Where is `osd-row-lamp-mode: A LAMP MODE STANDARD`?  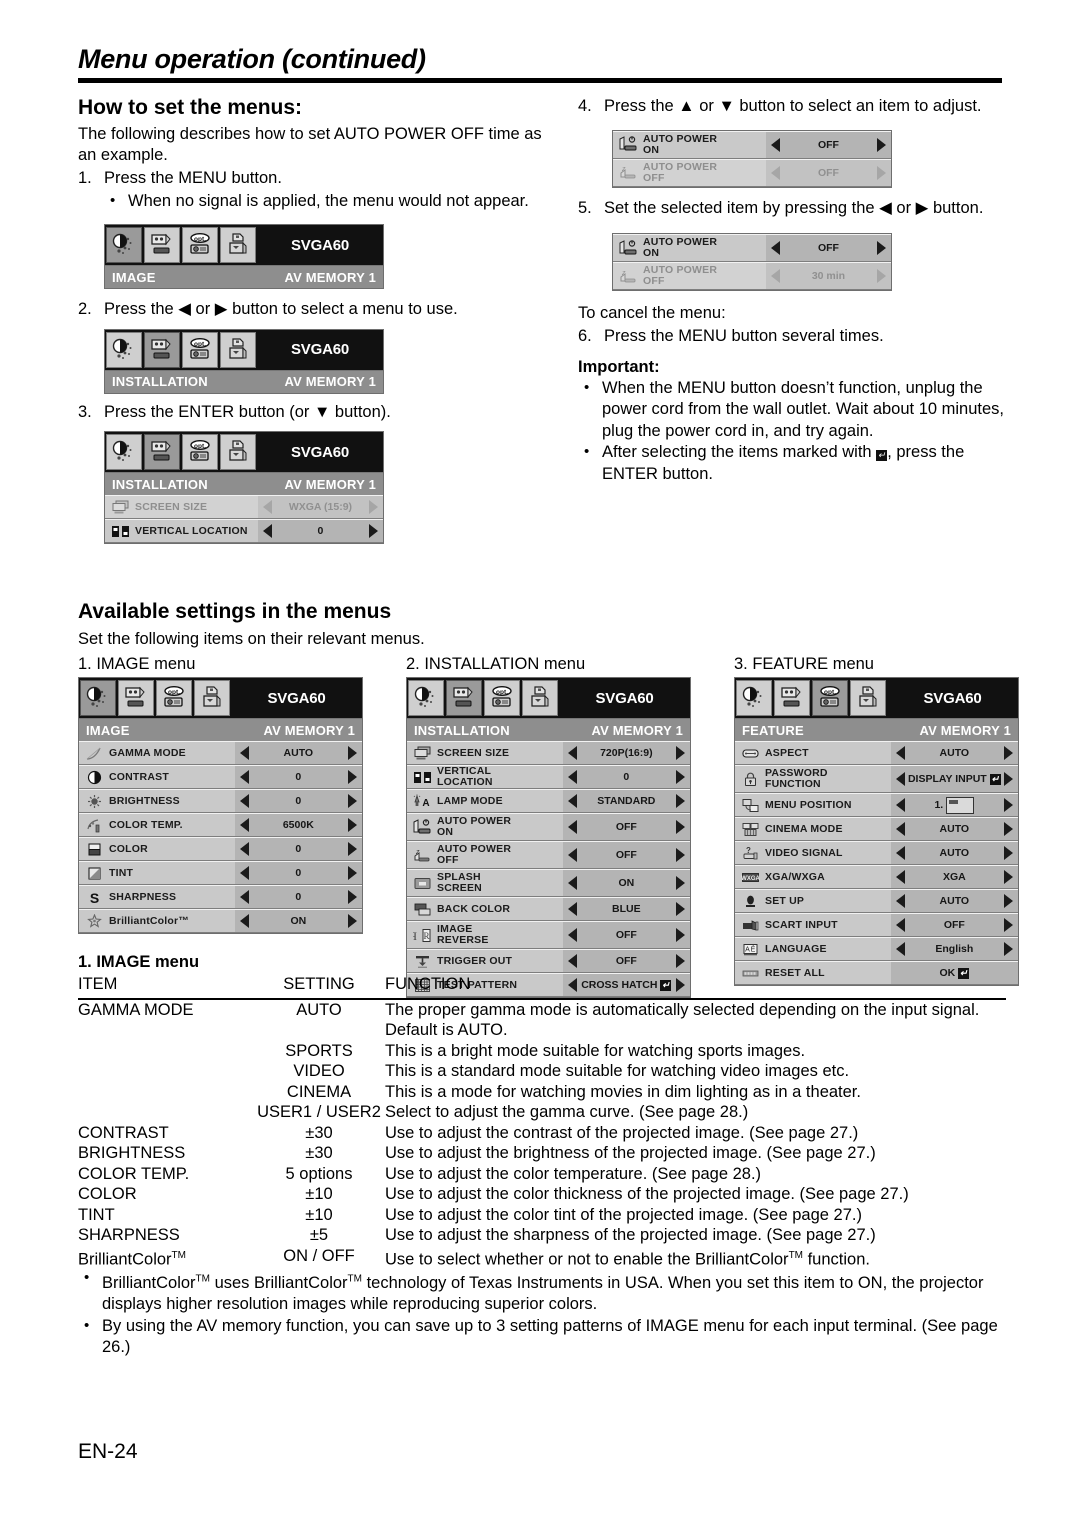
osd-row-lamp-mode: A LAMP MODE STANDARD is located at coordinates (548, 801).